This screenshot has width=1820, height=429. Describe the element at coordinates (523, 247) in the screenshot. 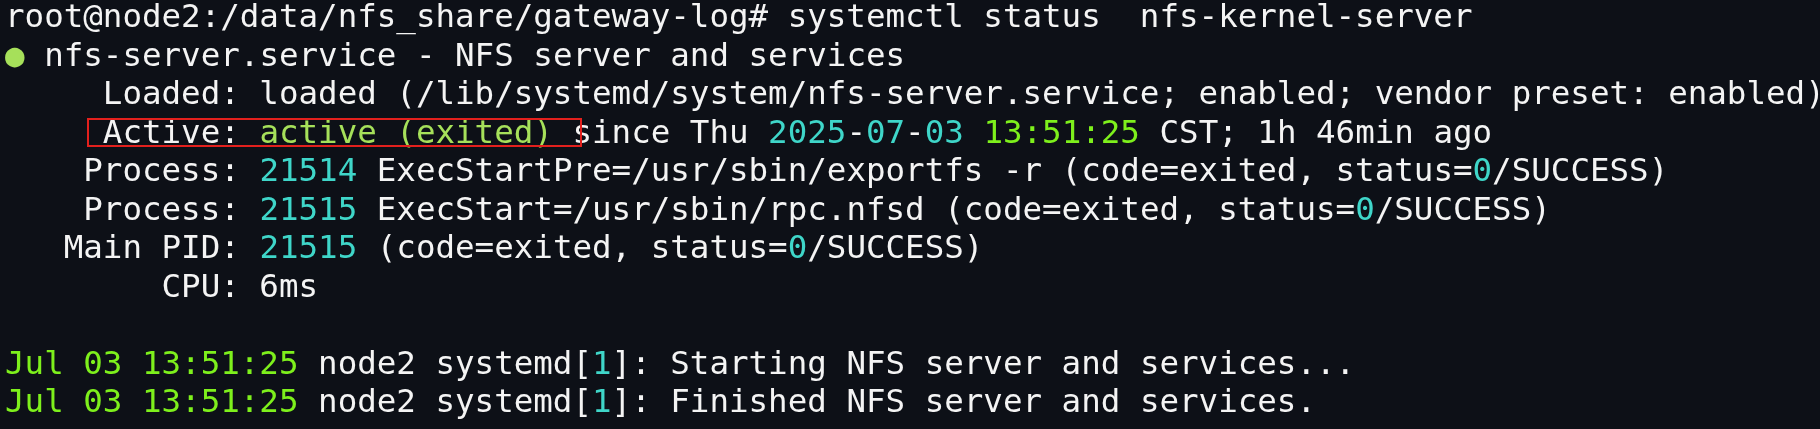

I see `terminal-line: Main PID: 21515 (code=exited, status=0/SUCCESS)` at that location.